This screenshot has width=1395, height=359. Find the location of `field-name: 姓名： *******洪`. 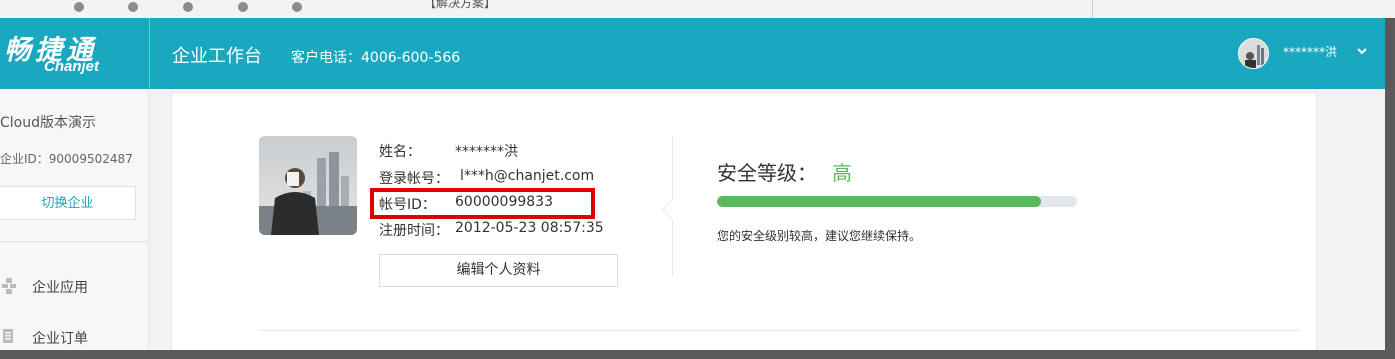

field-name: 姓名： *******洪 is located at coordinates (448, 151).